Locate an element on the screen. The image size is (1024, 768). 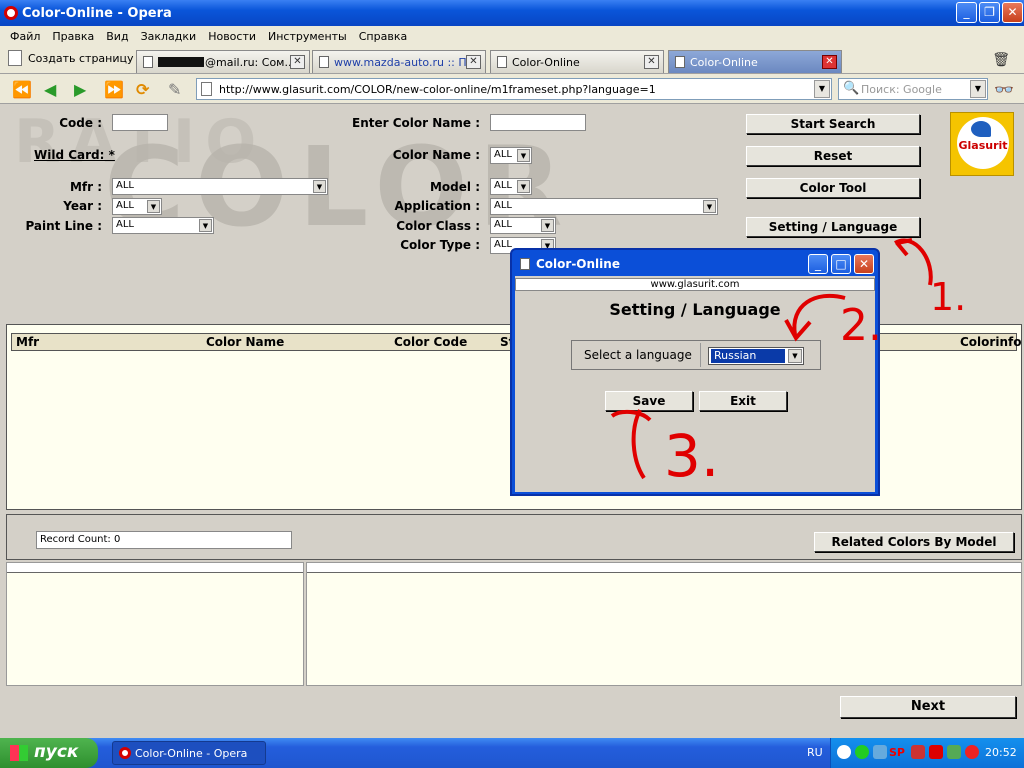
language-indicator: RU is located at coordinates (815, 752).